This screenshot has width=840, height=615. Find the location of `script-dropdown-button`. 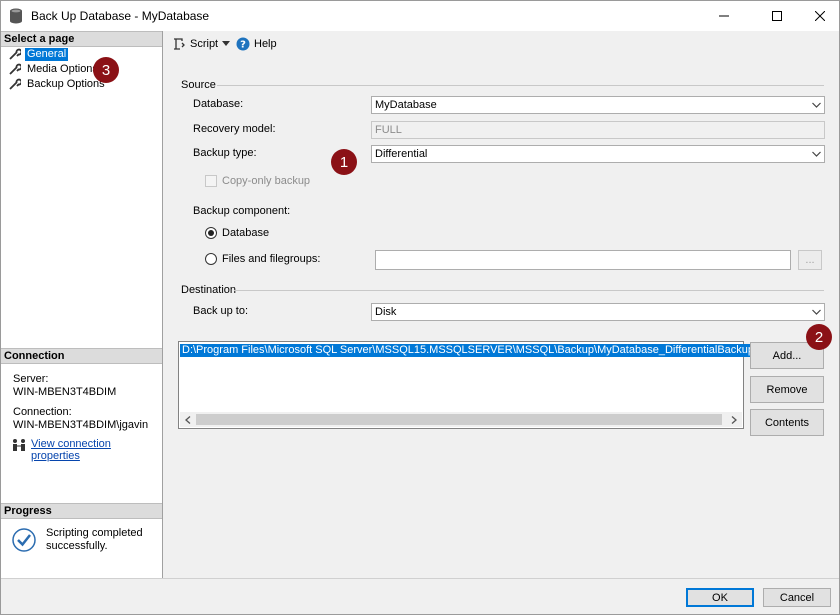

script-dropdown-button is located at coordinates (226, 43).